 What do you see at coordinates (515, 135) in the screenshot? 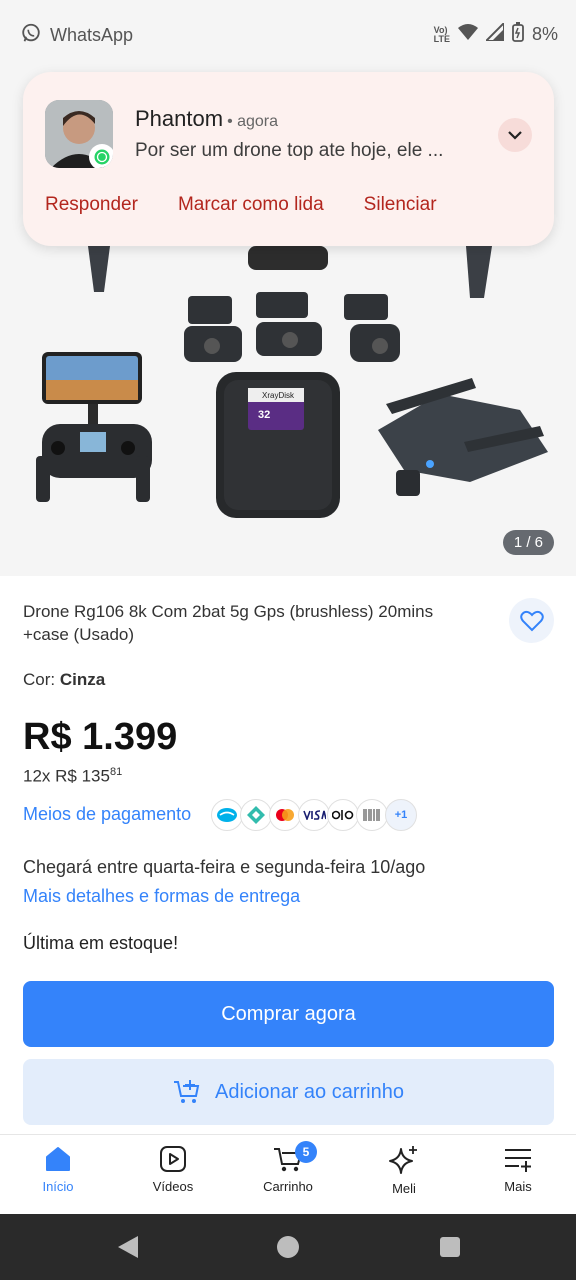
I see `expand-chevron-icon` at bounding box center [515, 135].